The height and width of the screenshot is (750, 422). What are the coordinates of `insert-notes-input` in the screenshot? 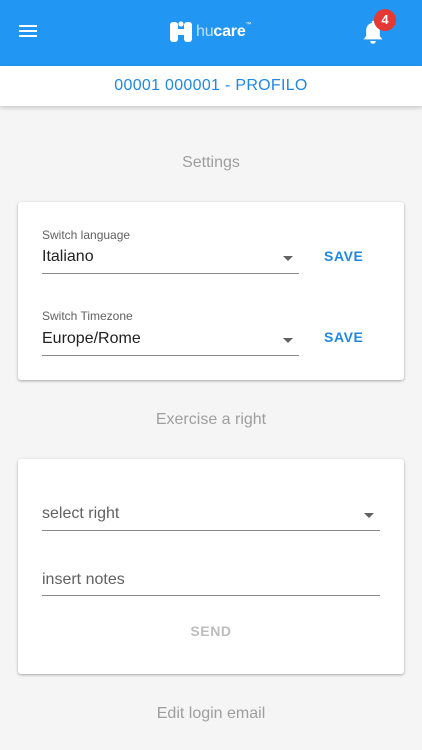 It's located at (211, 580).